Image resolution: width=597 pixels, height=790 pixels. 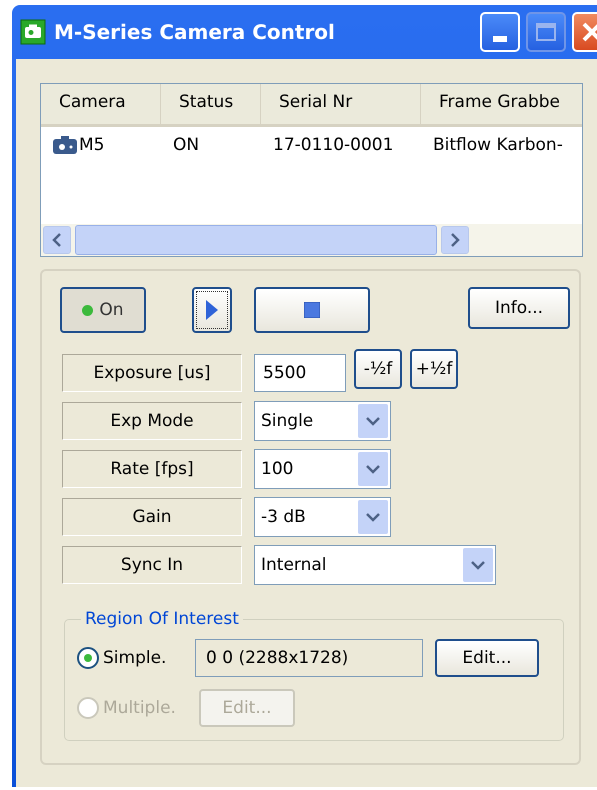 What do you see at coordinates (256, 240) in the screenshot?
I see `scrollbar-thumb` at bounding box center [256, 240].